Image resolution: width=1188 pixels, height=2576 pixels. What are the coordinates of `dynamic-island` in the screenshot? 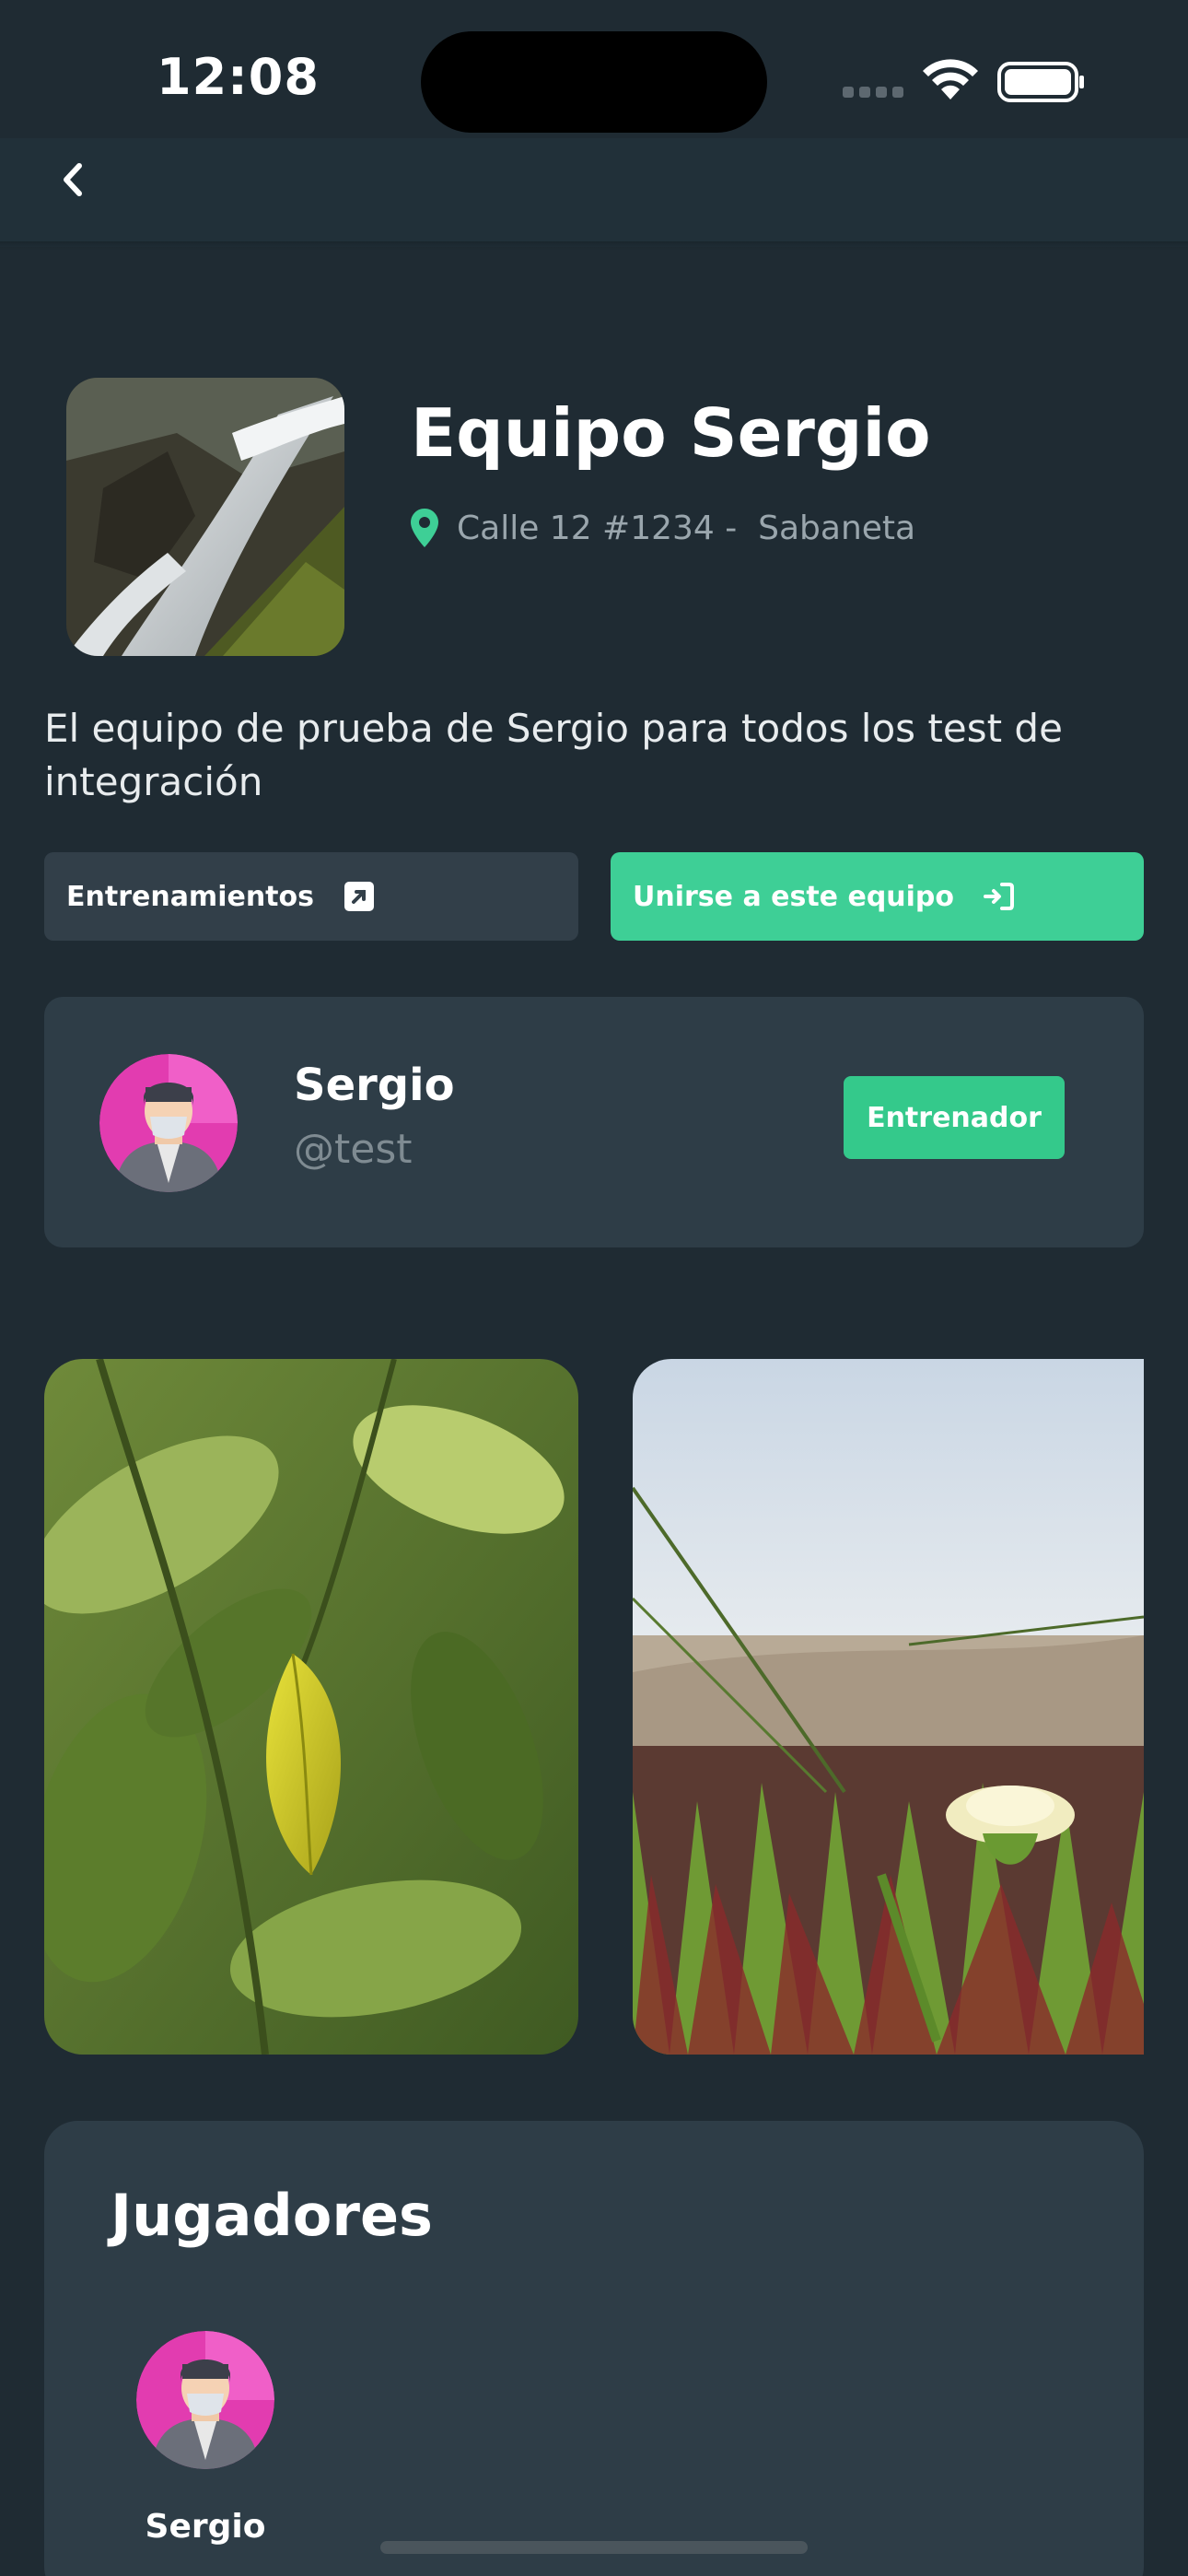 It's located at (594, 82).